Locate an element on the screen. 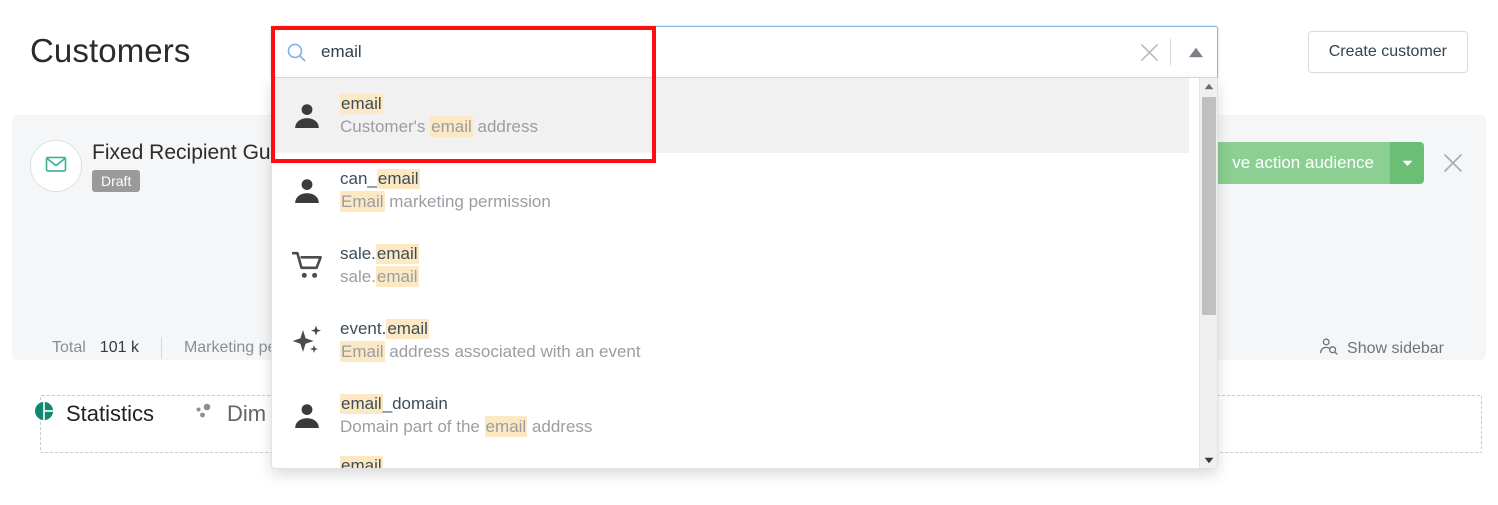 The width and height of the screenshot is (1498, 505). scroll-up-icon is located at coordinates (1208, 86).